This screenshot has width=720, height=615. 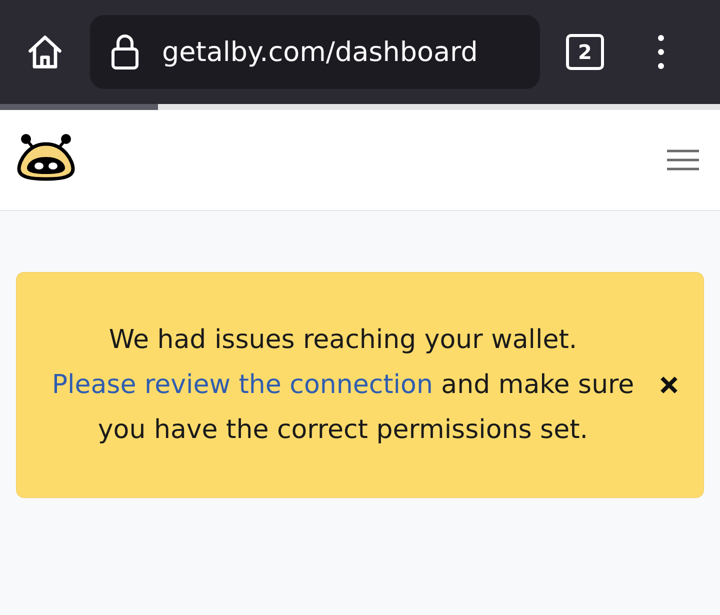 I want to click on address-bar: getalby.com/dashboard, so click(x=315, y=52).